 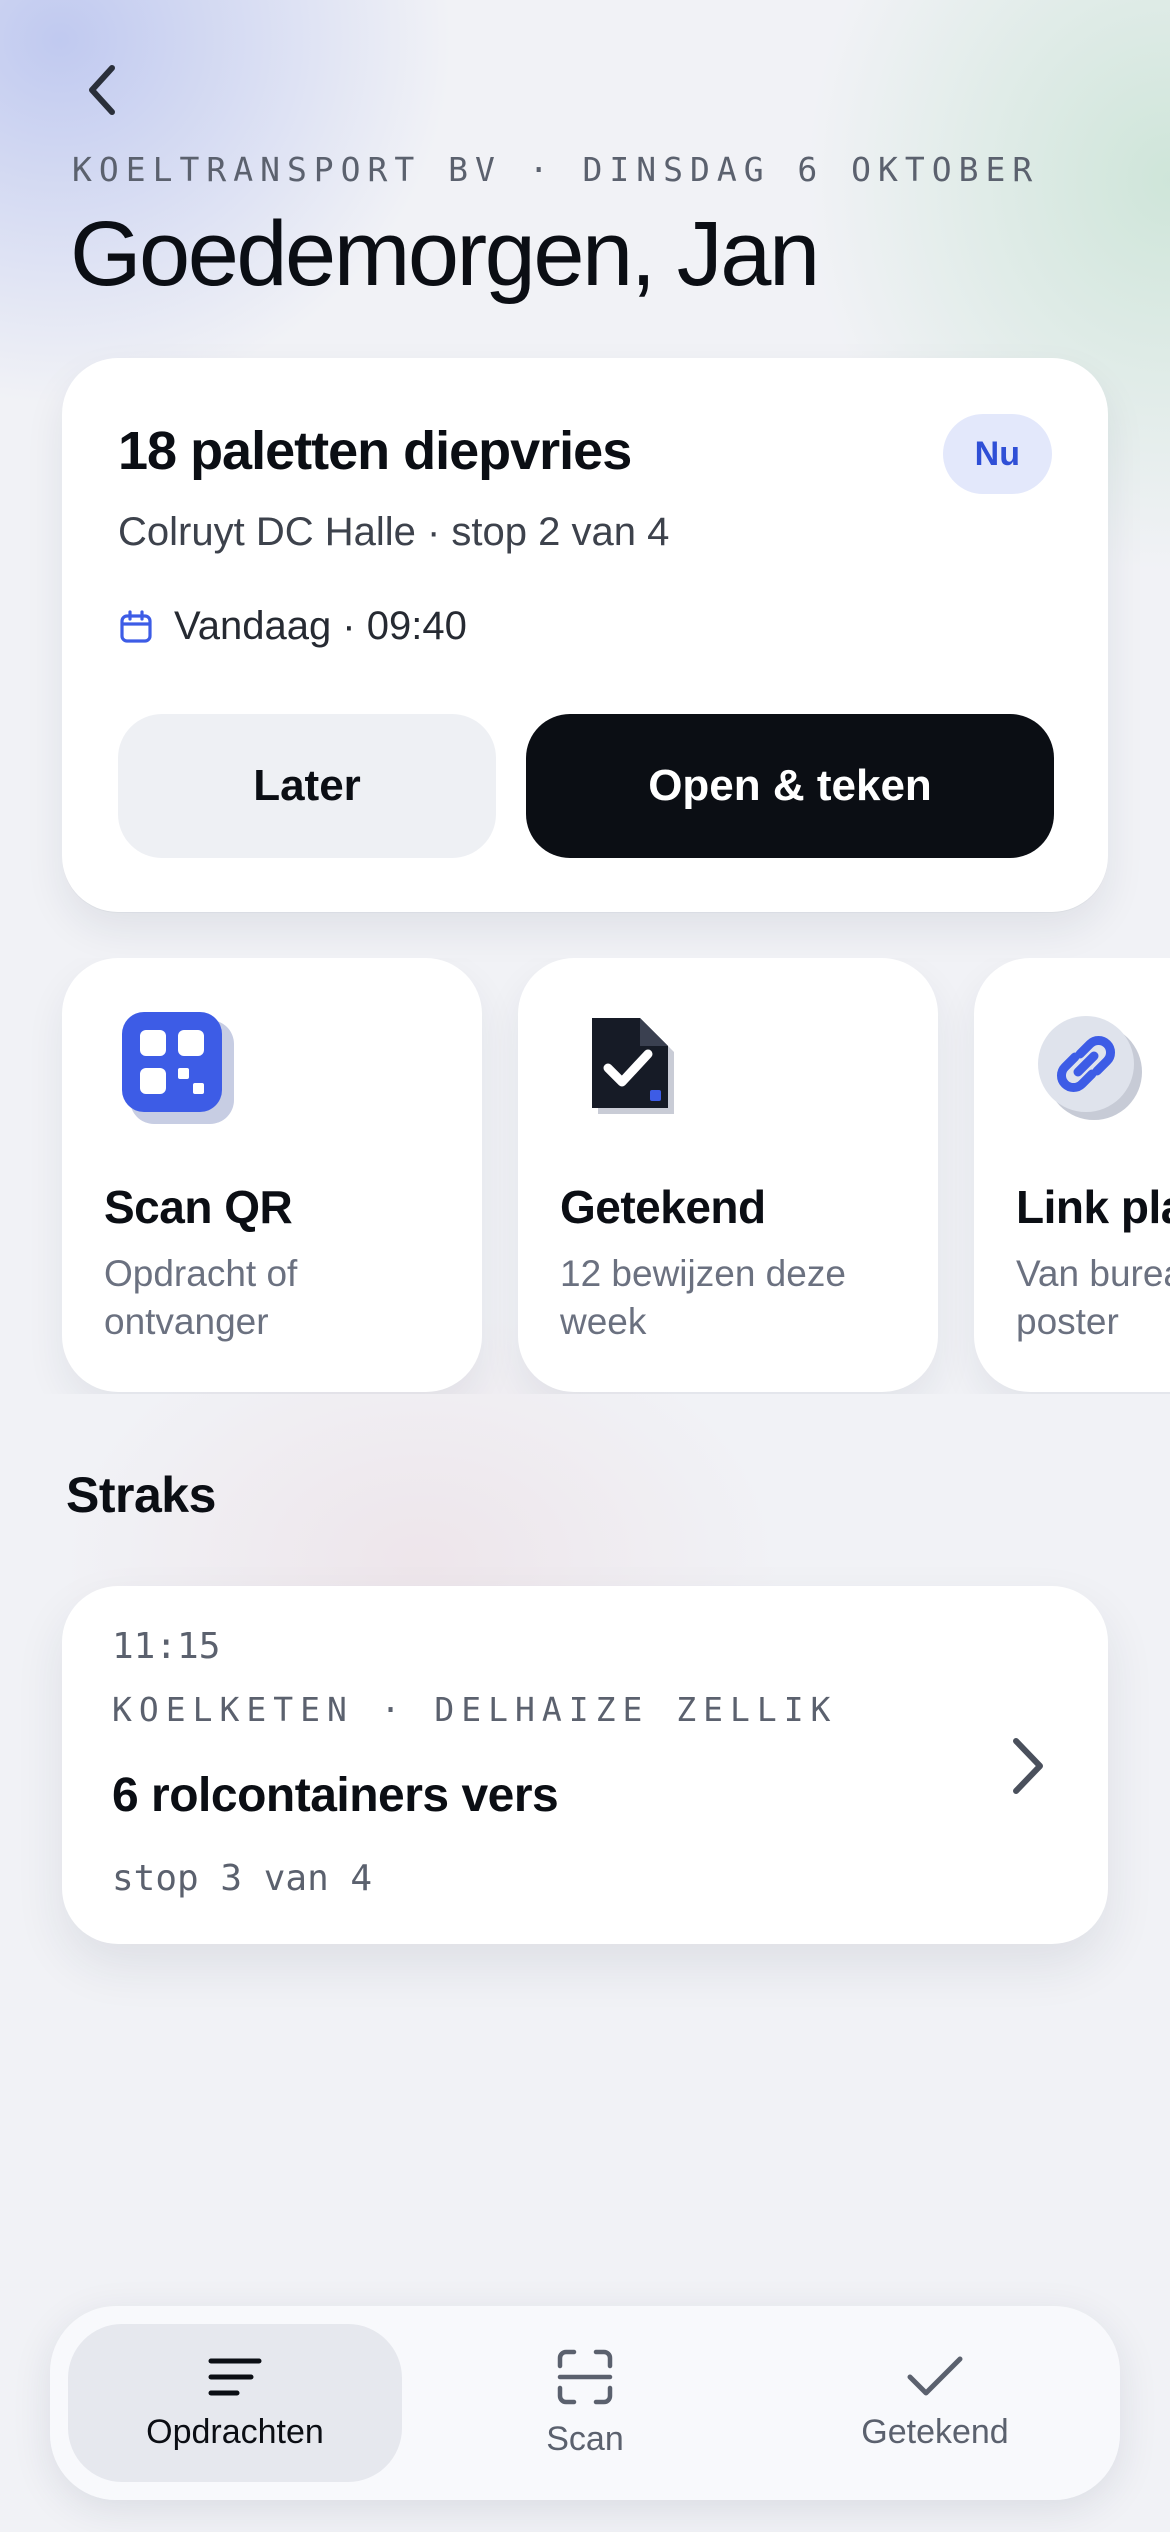 What do you see at coordinates (997, 454) in the screenshot?
I see `status-badge: Nu` at bounding box center [997, 454].